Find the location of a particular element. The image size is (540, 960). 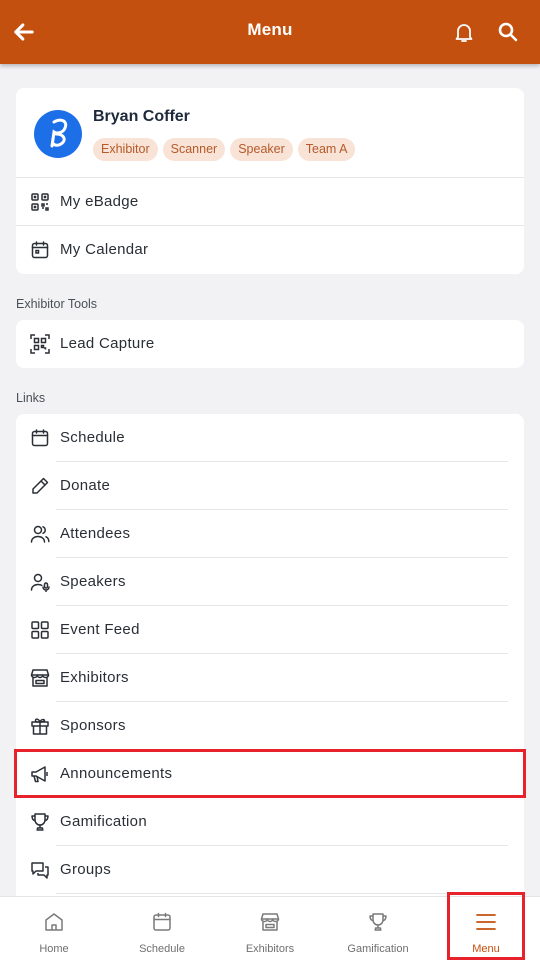

chat-bubbles-icon is located at coordinates (40, 870).